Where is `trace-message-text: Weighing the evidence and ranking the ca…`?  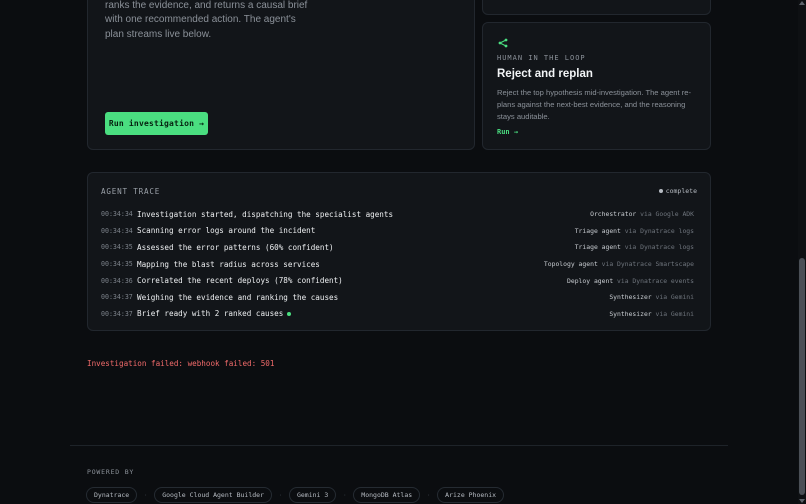
trace-message-text: Weighing the evidence and ranking the ca… is located at coordinates (238, 297).